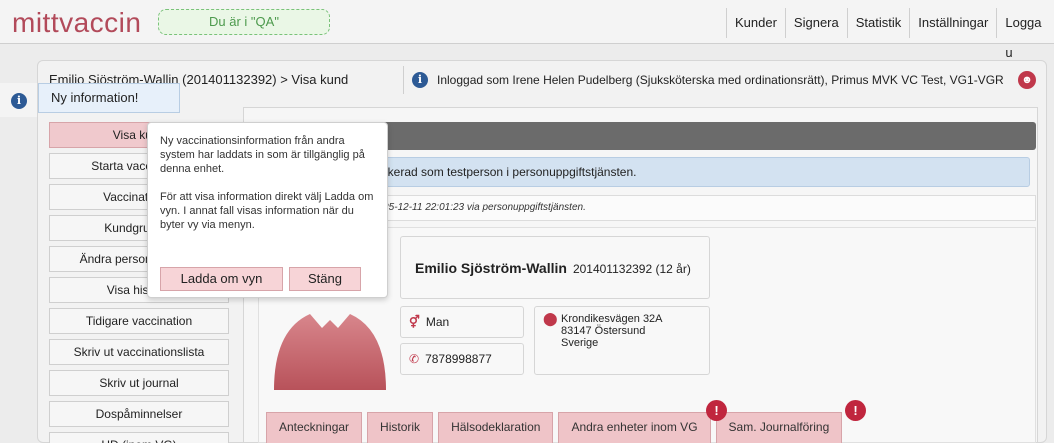 The image size is (1054, 443). I want to click on menu-tidigare-vaccination: Tidigare vaccination, so click(139, 321).